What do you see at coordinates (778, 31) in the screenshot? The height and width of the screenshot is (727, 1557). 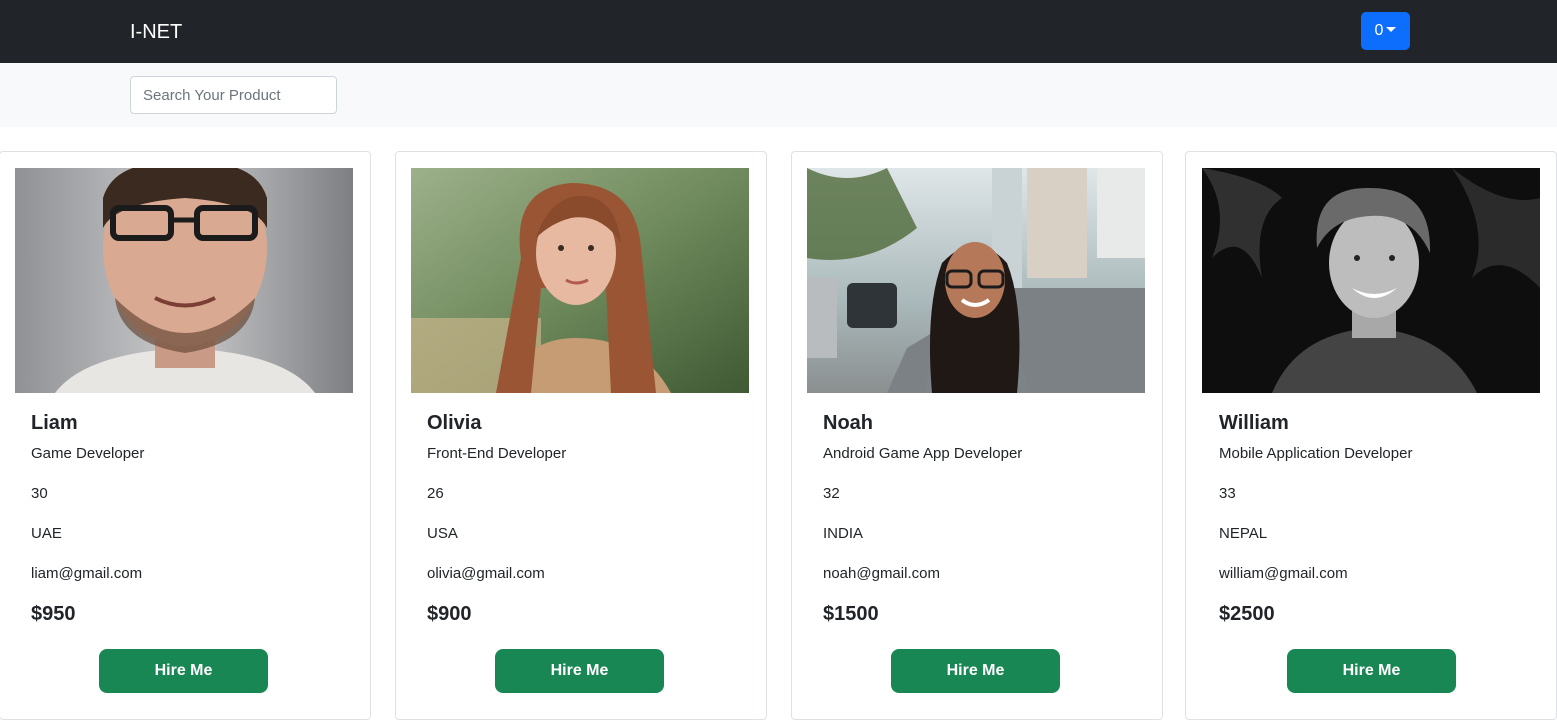 I see `navbar: I-NET 0` at bounding box center [778, 31].